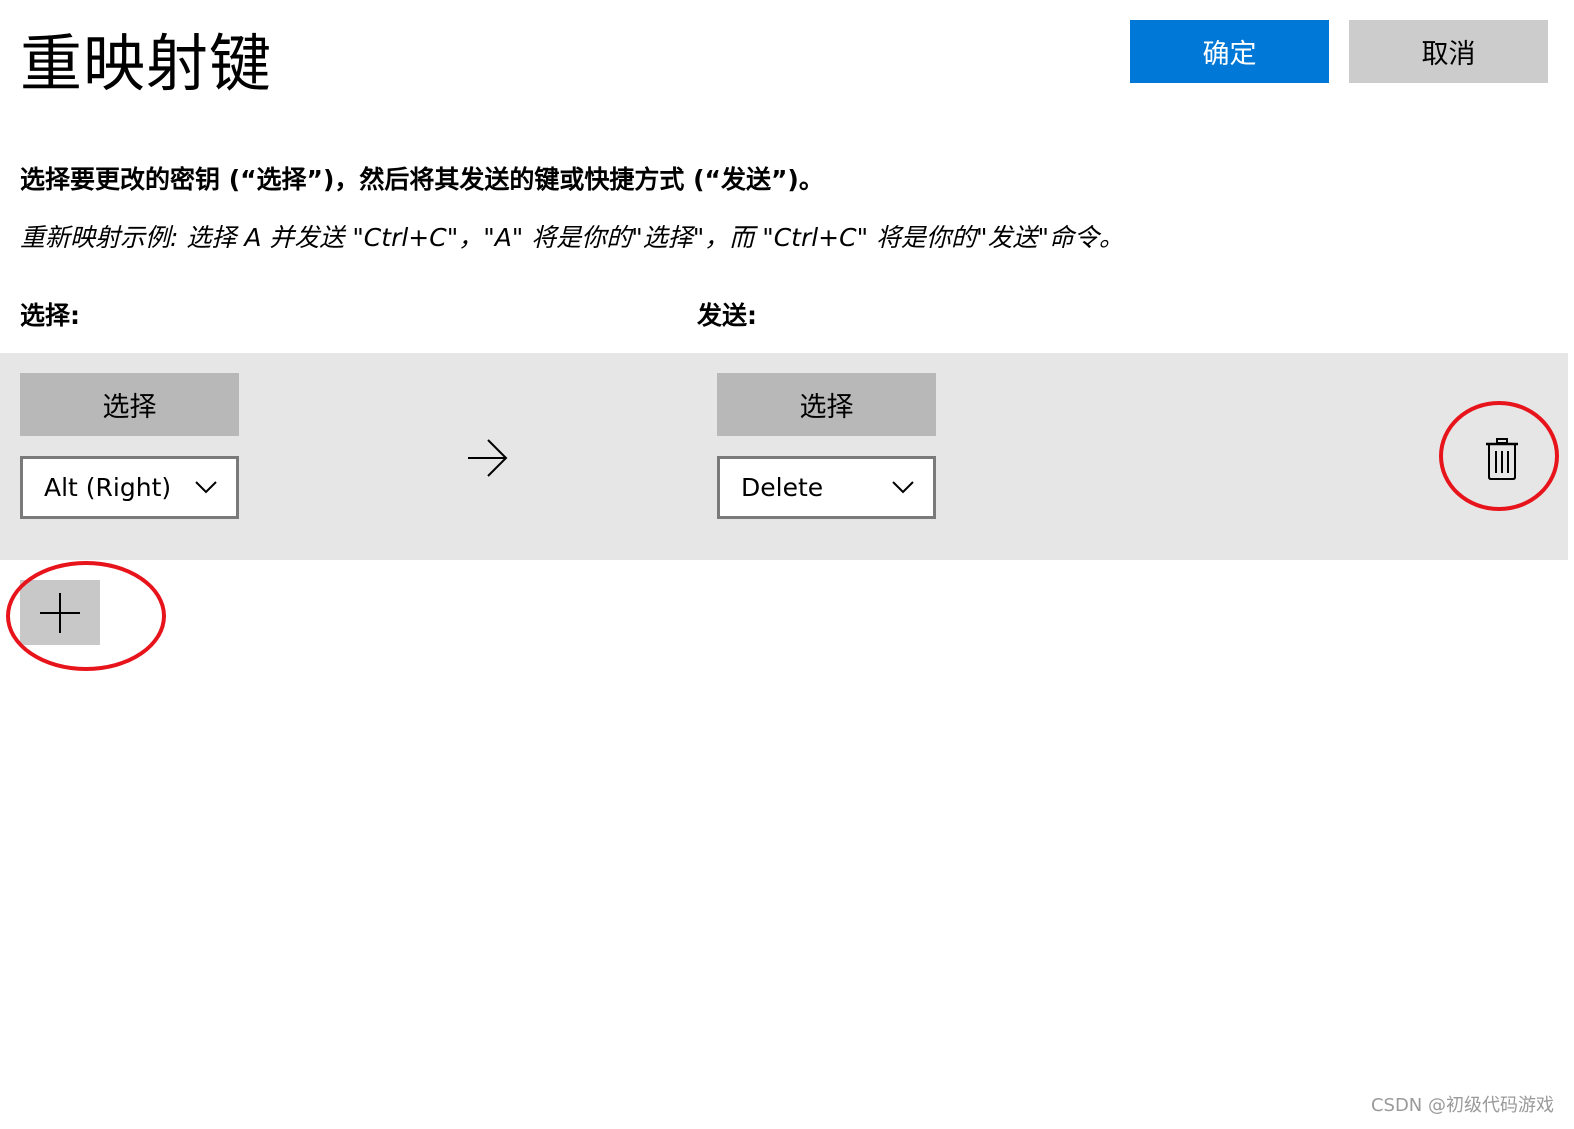 This screenshot has width=1574, height=1129. Describe the element at coordinates (108, 487) in the screenshot. I see `select-key-value: Alt (Right)` at that location.